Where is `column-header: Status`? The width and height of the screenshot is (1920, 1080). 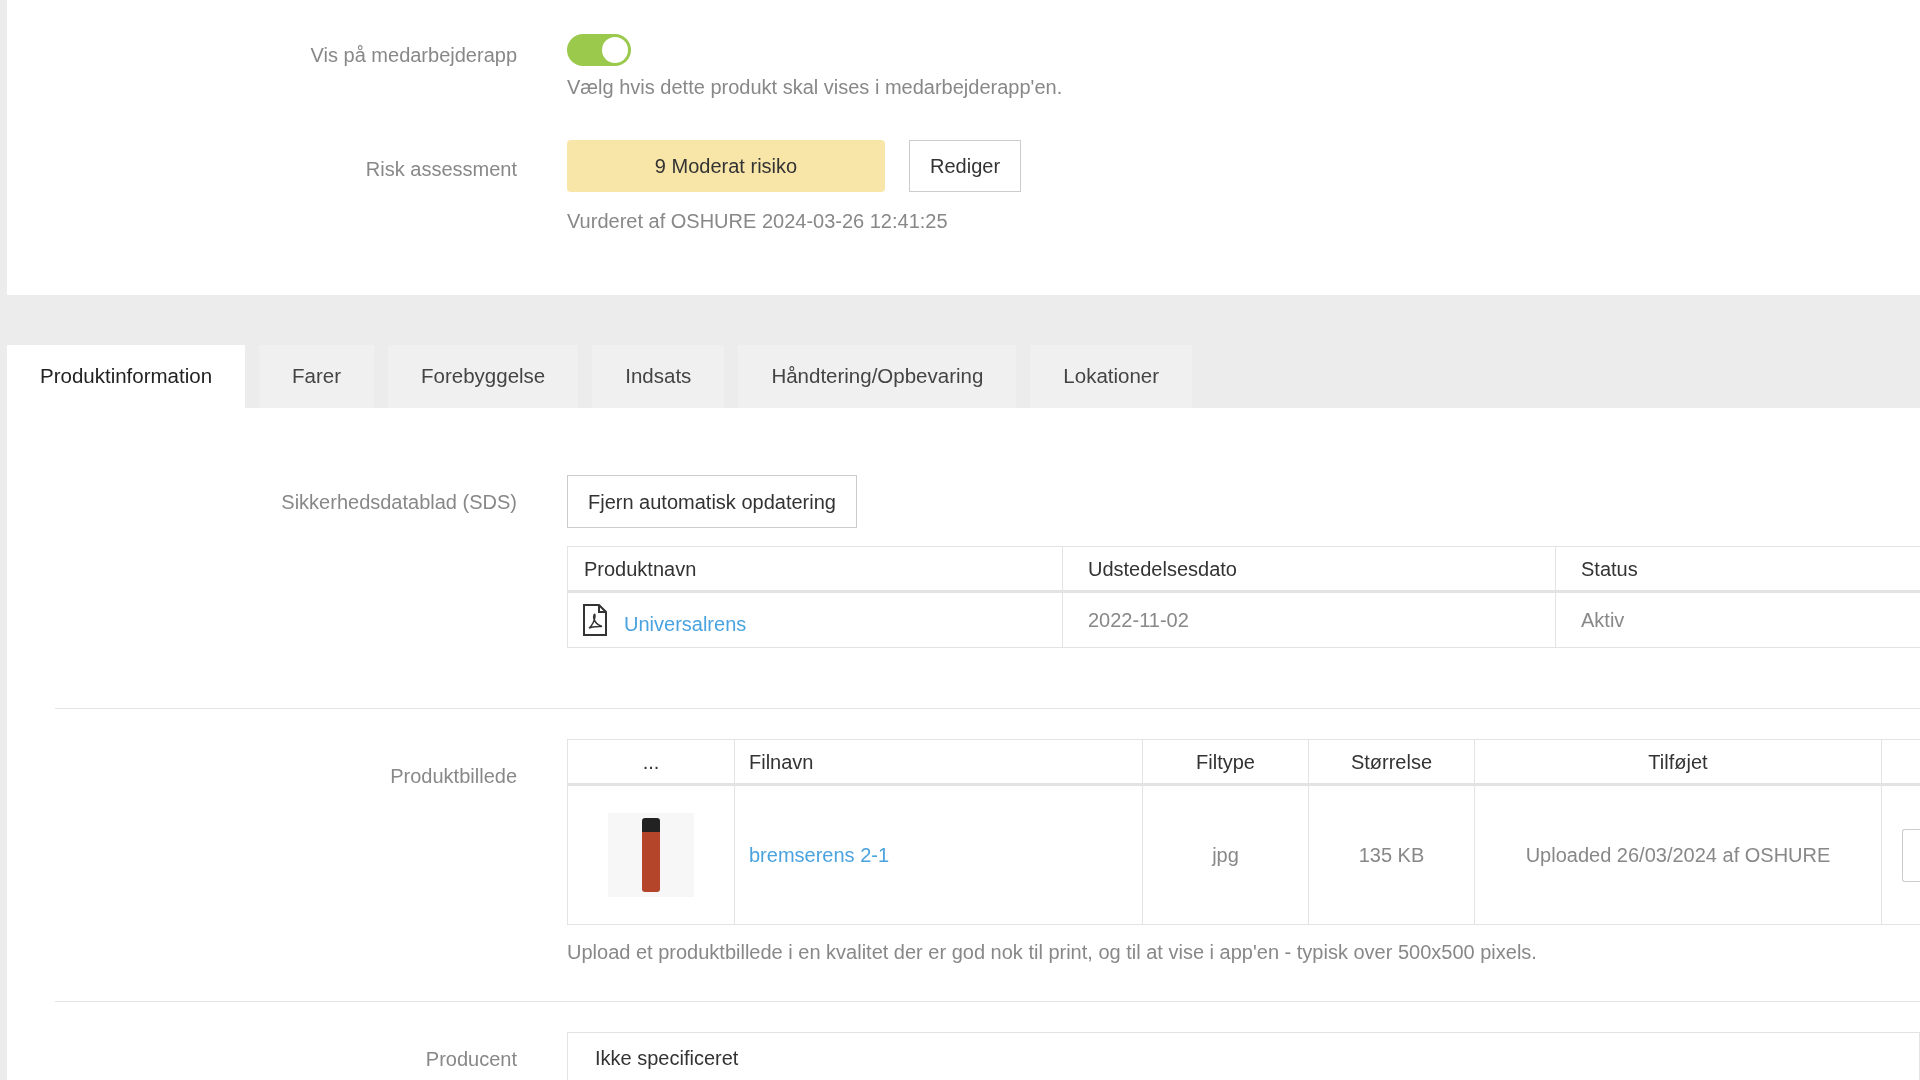
column-header: Status is located at coordinates (1609, 569).